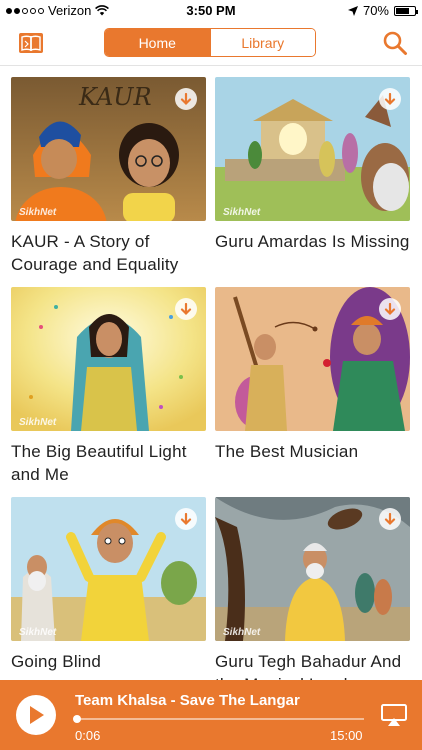 Image resolution: width=422 pixels, height=750 pixels. What do you see at coordinates (312, 359) in the screenshot?
I see `story-thumbnail` at bounding box center [312, 359].